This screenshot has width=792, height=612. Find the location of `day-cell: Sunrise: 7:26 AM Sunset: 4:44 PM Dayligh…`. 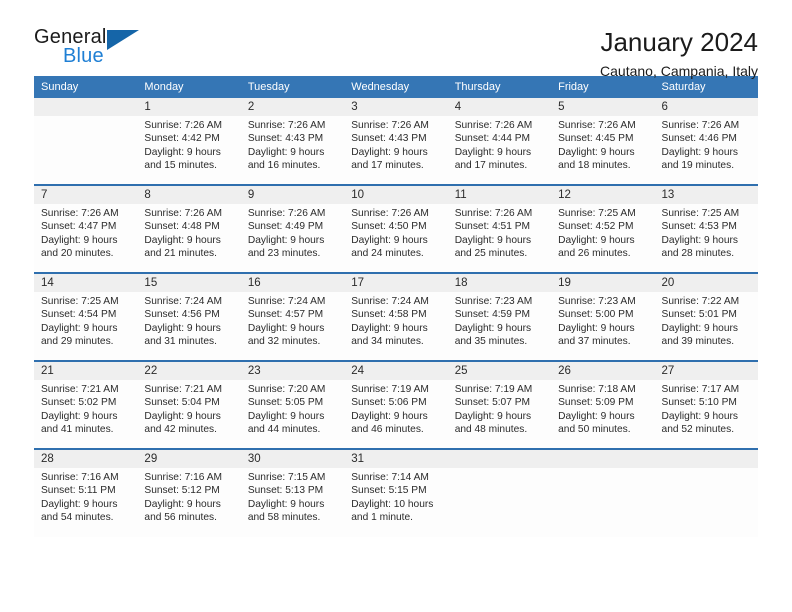

day-cell: Sunrise: 7:26 AM Sunset: 4:44 PM Dayligh… is located at coordinates (499, 150).